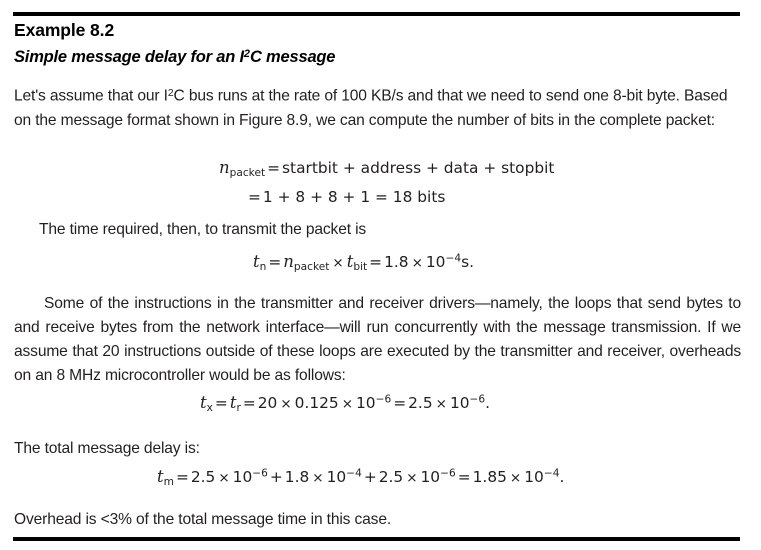 The image size is (761, 550). I want to click on equation-tn-equals-1: =, so click(275, 262).